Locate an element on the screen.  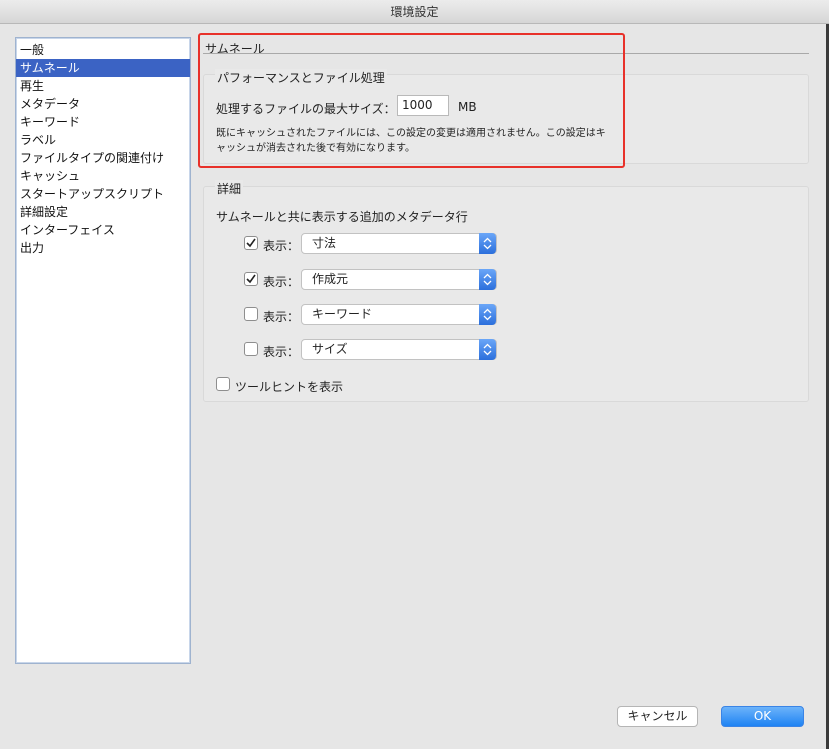
show-row-3-label: 表示： is located at coordinates (281, 317).